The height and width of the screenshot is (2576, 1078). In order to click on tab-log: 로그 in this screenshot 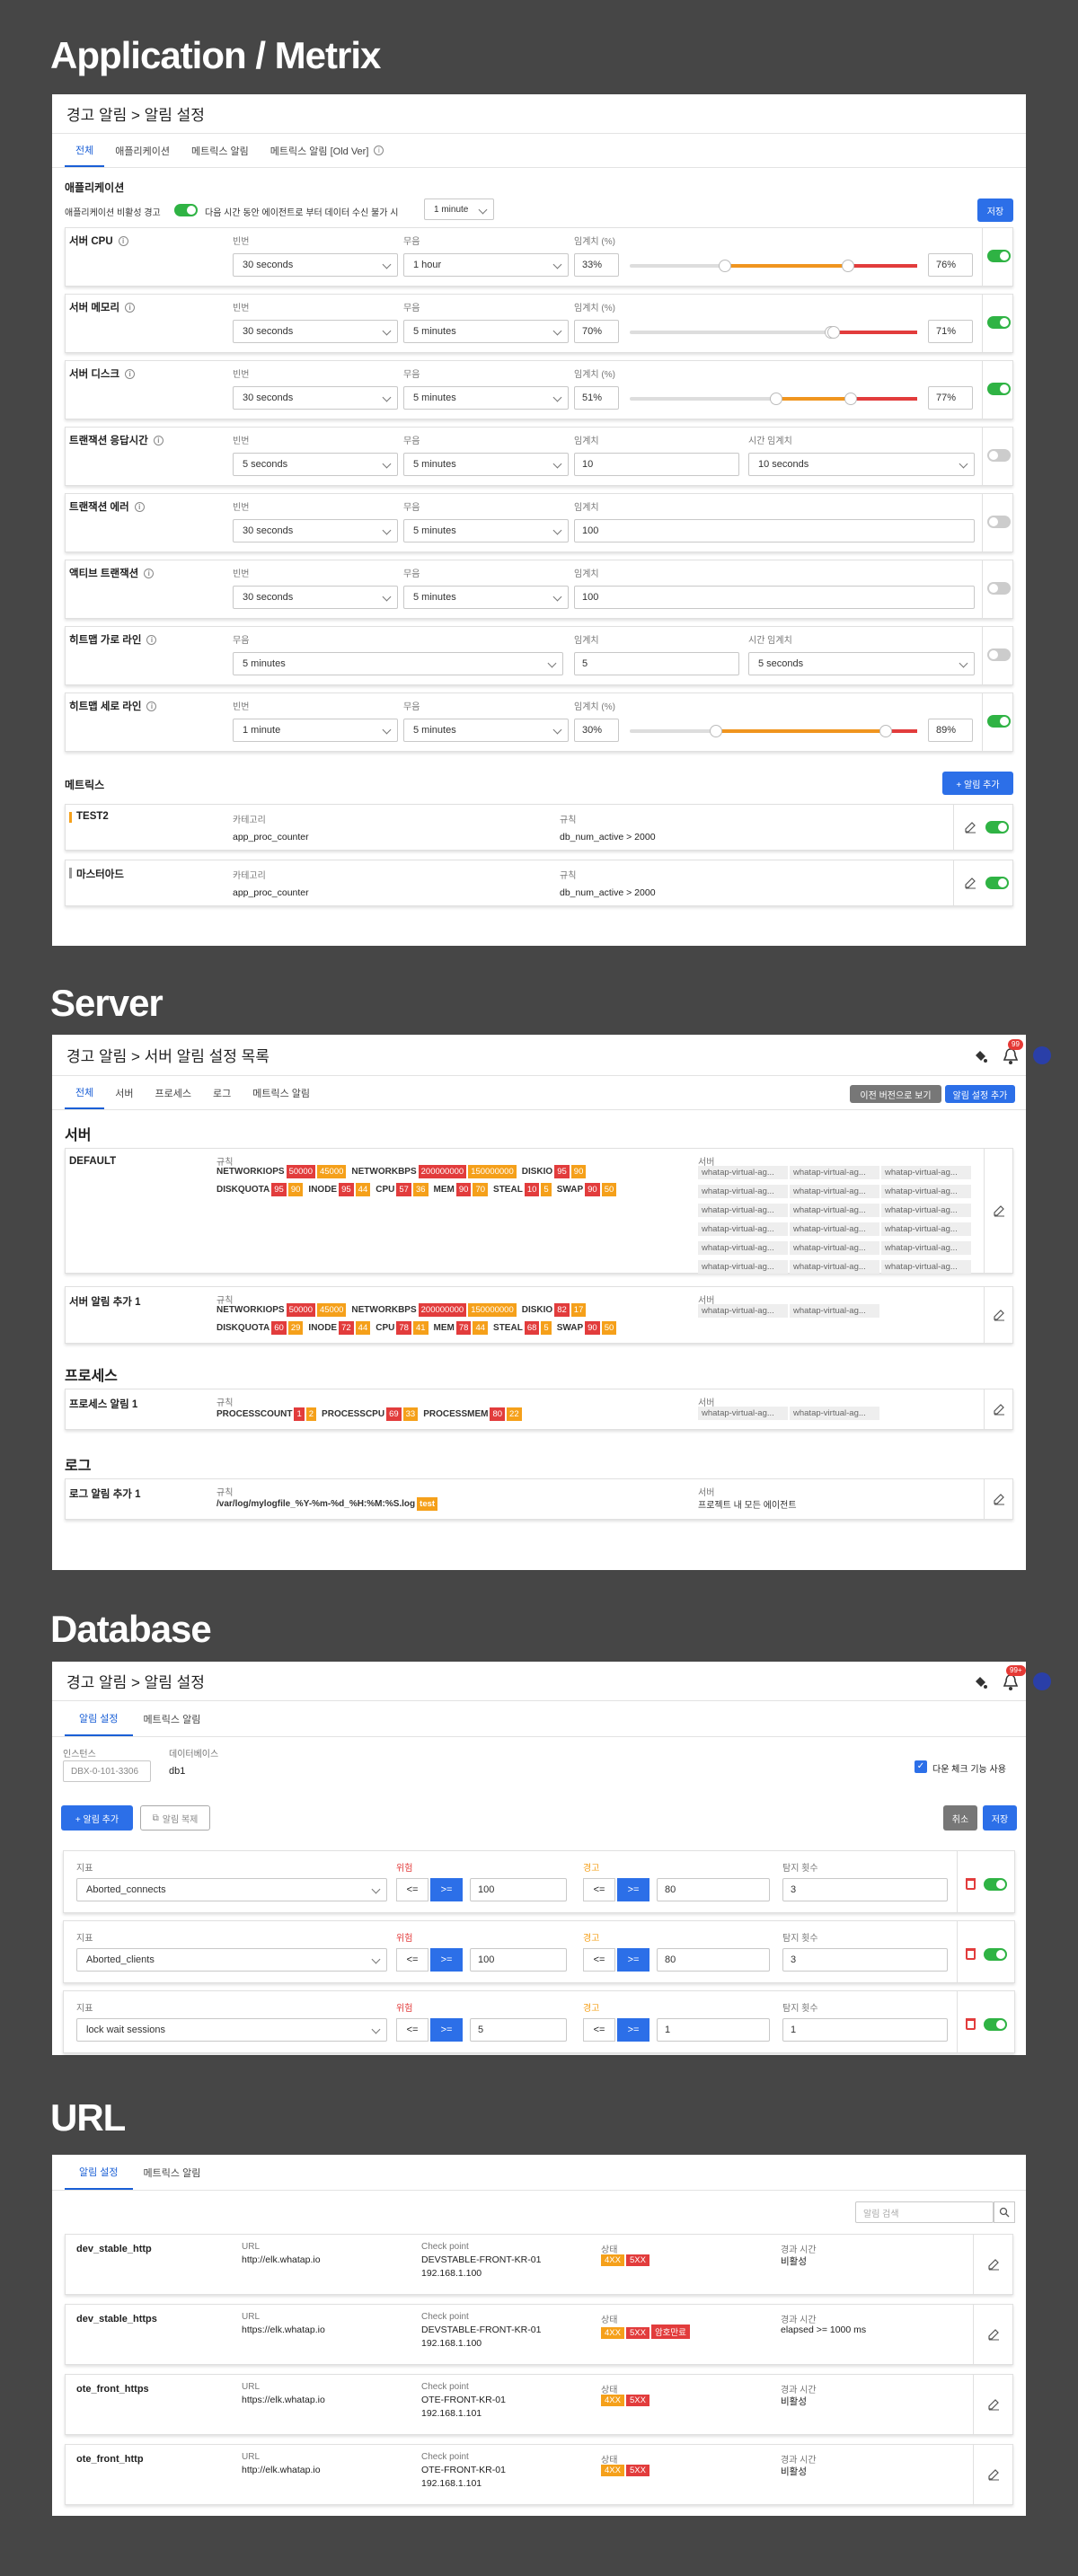, I will do `click(222, 1092)`.